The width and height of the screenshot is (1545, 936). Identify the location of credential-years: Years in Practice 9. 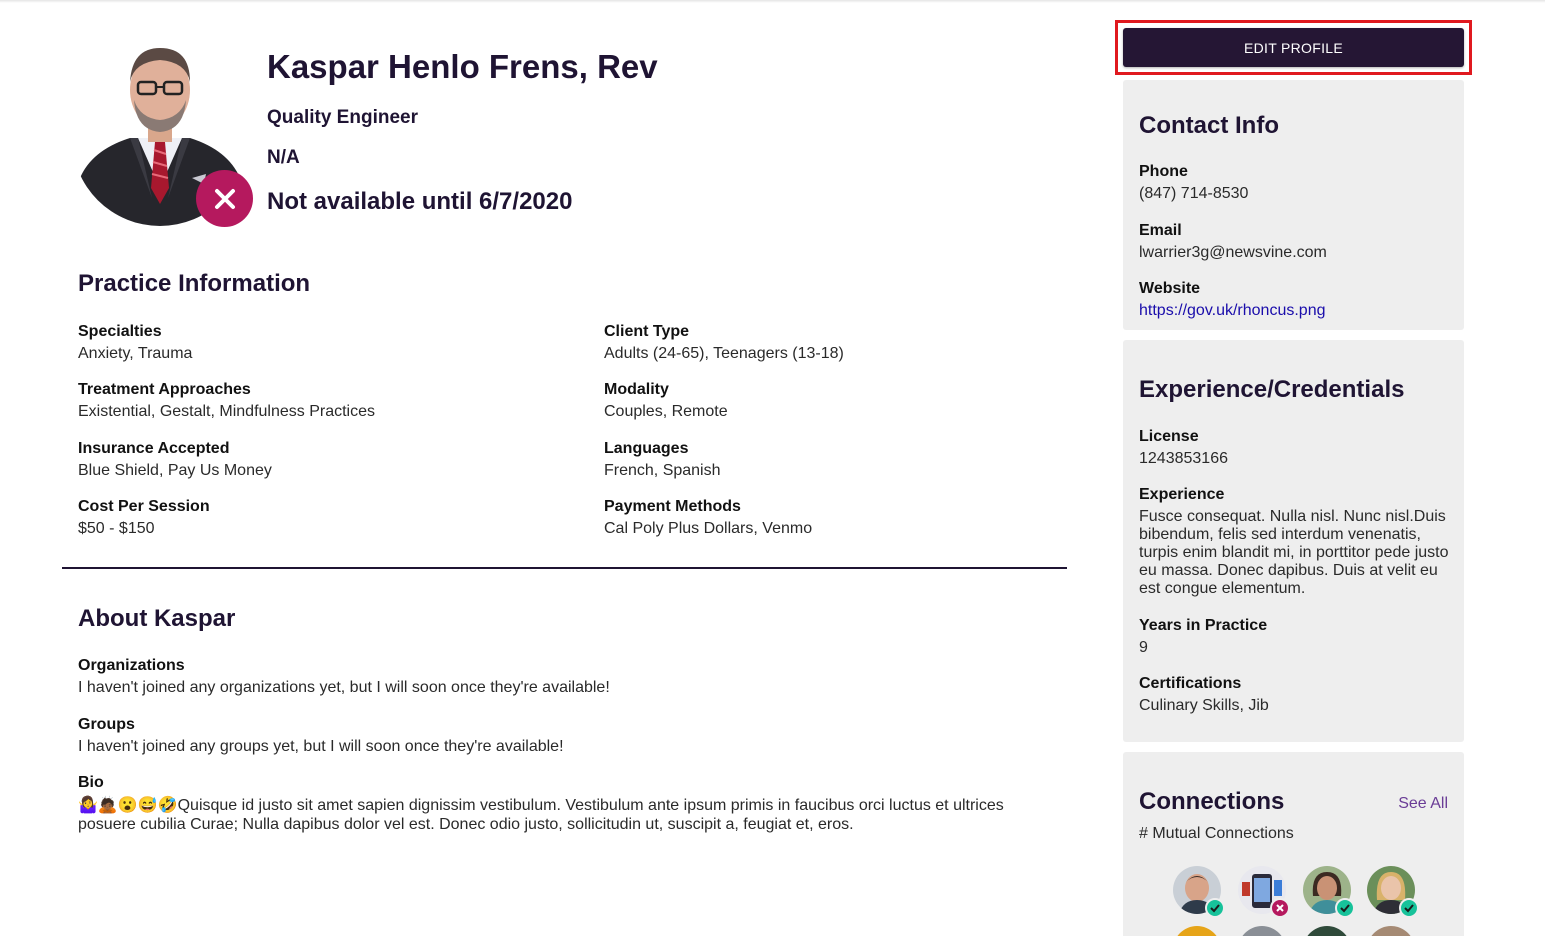
(1296, 636).